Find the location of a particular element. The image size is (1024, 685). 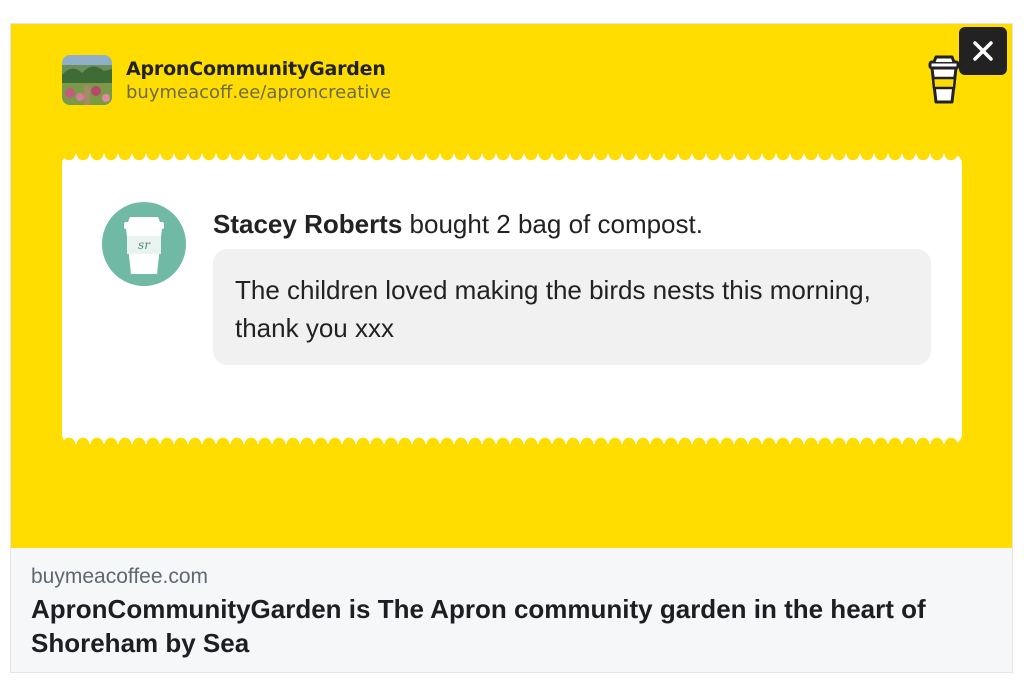

preview-domain: buymeacoffee.com is located at coordinates (120, 576).